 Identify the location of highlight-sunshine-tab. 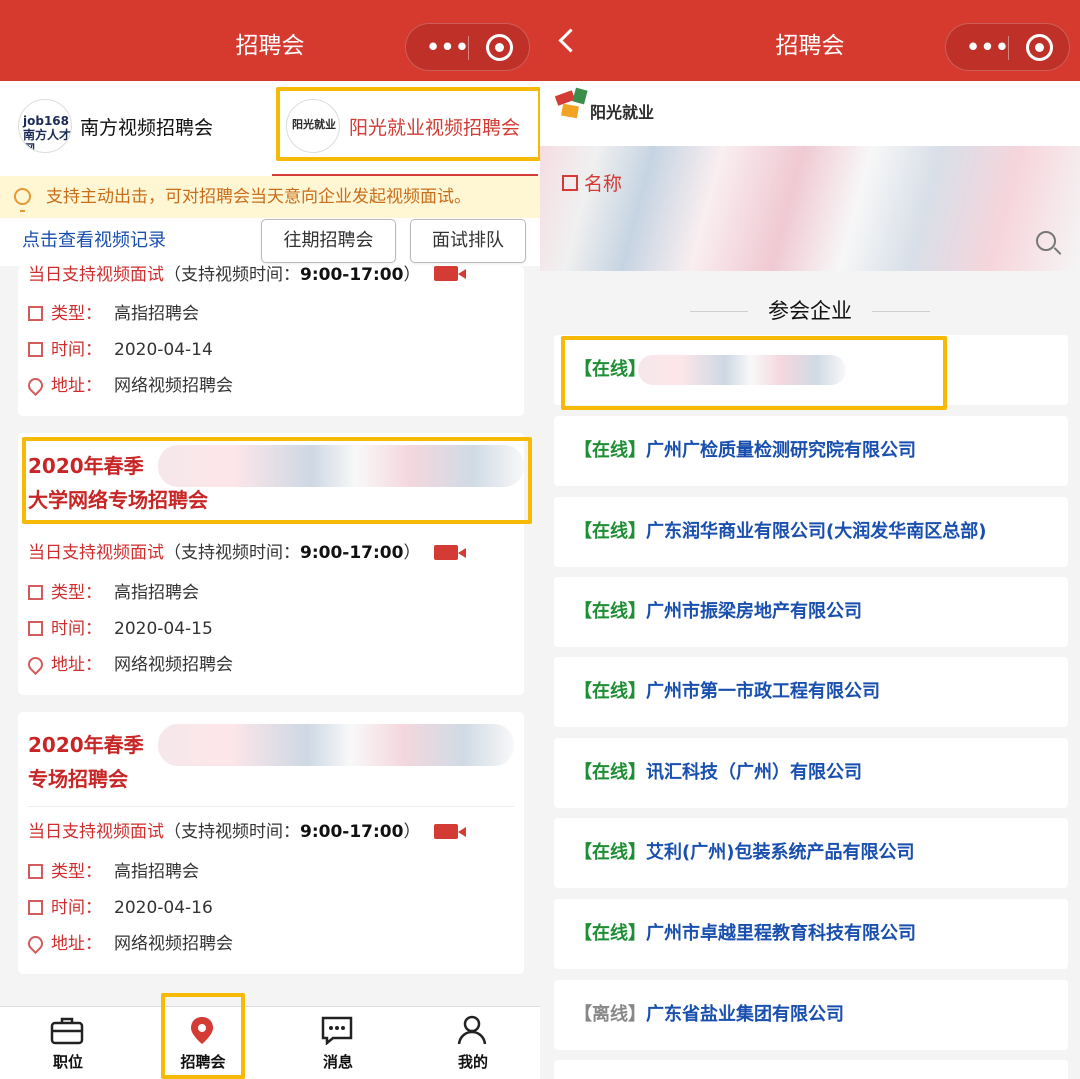
(408, 124).